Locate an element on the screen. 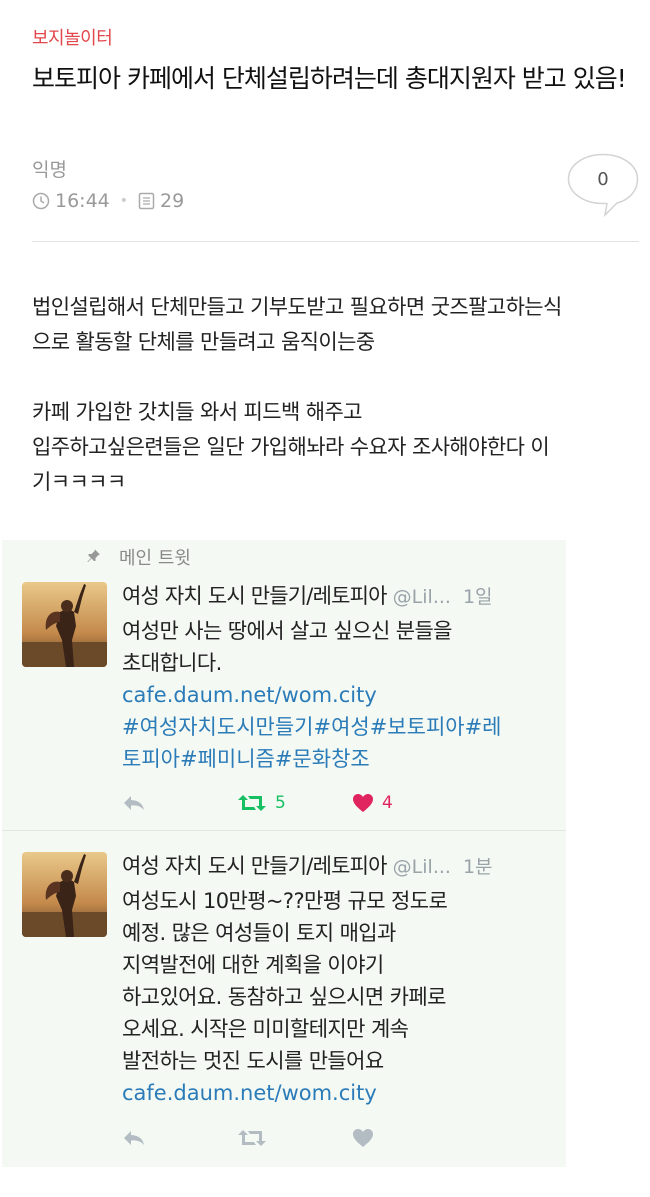 The image size is (650, 1197). retweet-button is located at coordinates (252, 1138).